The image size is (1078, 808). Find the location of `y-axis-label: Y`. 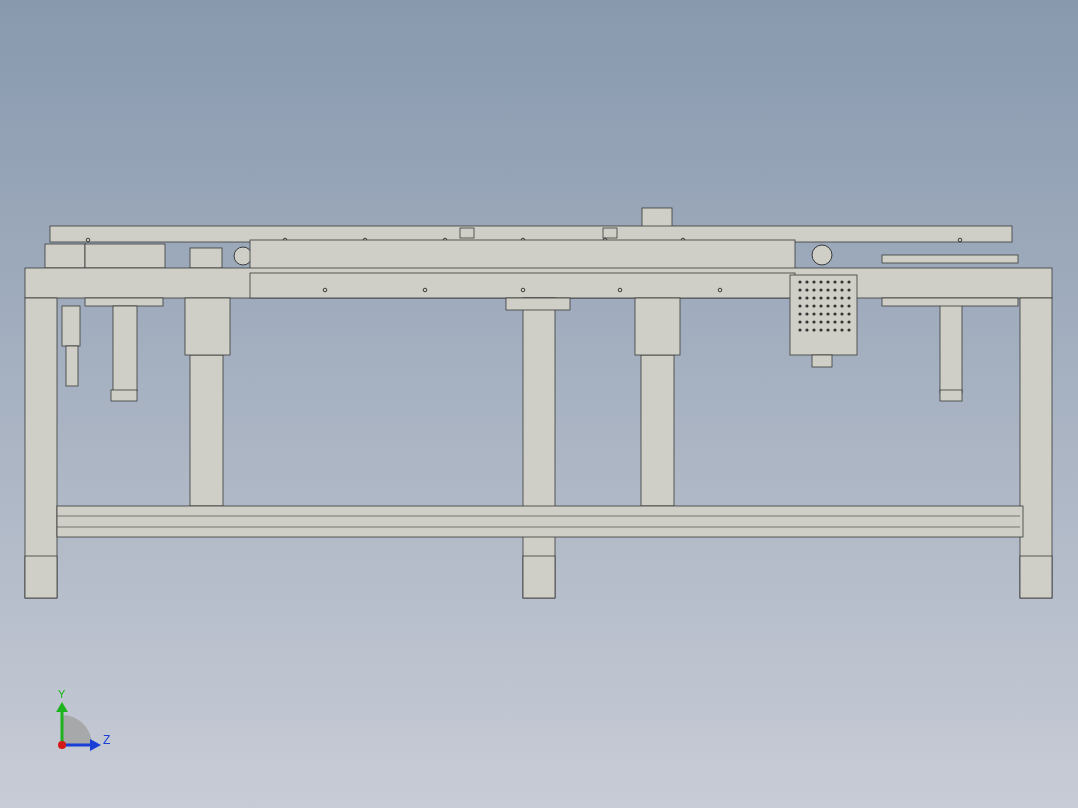

y-axis-label: Y is located at coordinates (62, 694).